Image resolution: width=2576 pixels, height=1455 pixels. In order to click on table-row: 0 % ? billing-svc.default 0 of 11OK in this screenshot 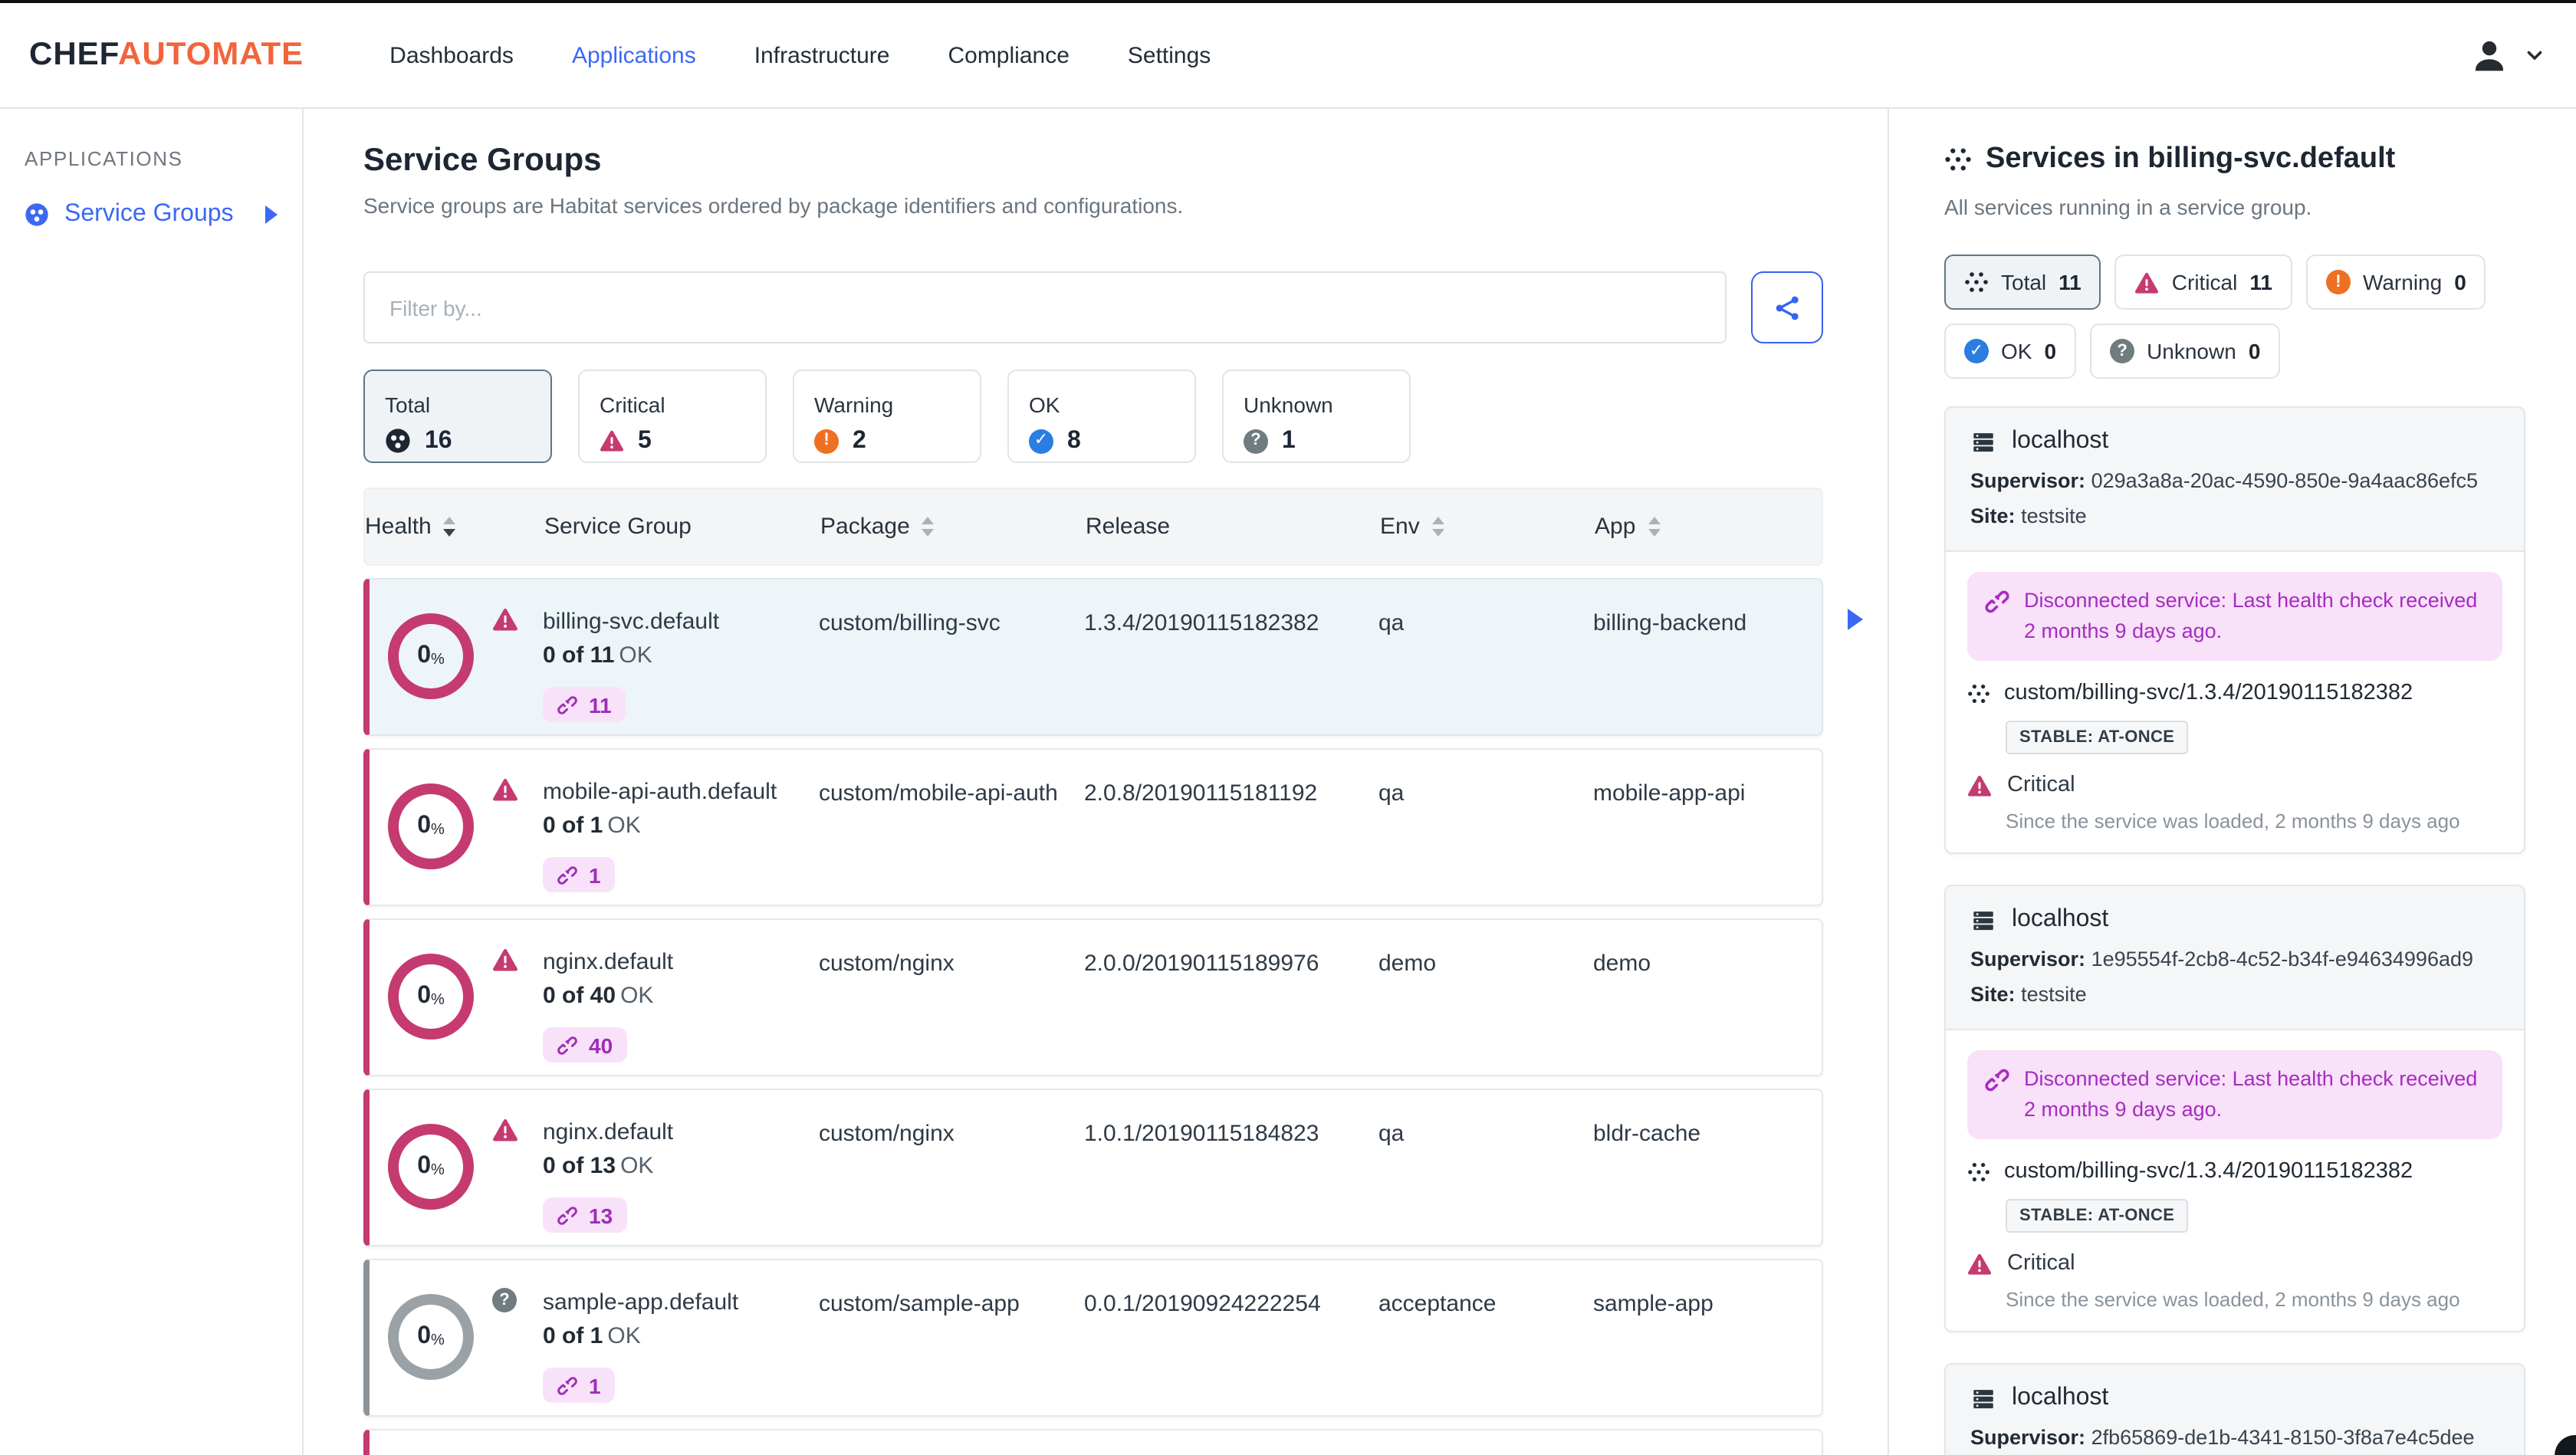, I will do `click(1113, 657)`.